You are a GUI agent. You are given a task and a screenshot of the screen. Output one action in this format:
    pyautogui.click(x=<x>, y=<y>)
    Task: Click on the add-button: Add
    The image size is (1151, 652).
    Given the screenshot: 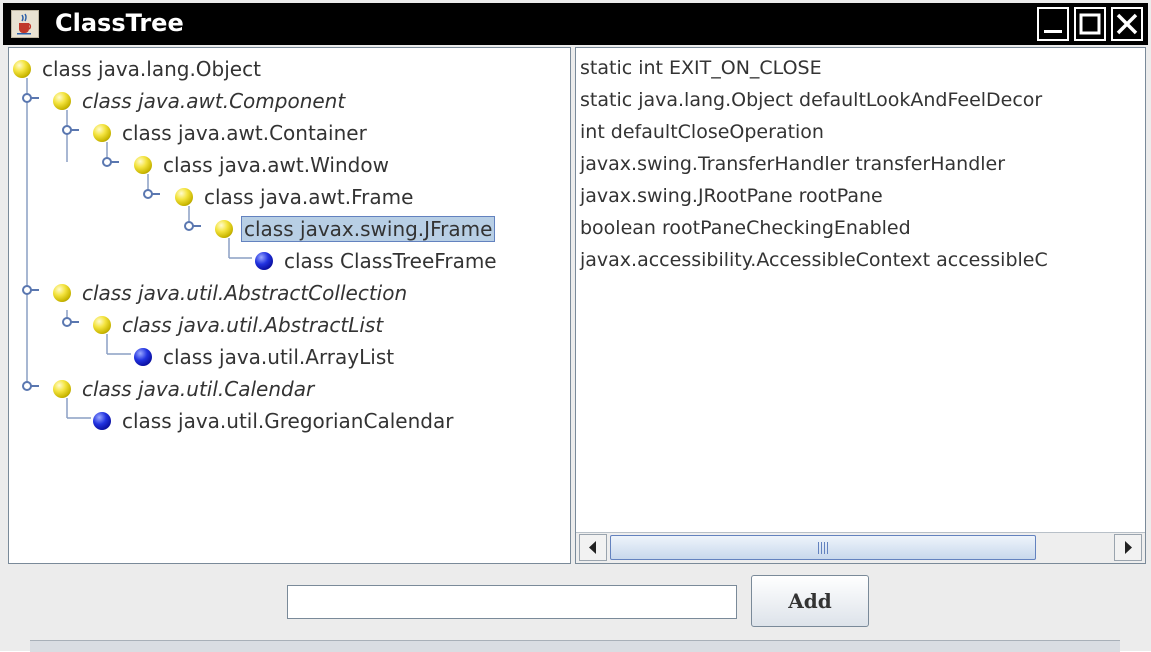 What is the action you would take?
    pyautogui.click(x=810, y=601)
    